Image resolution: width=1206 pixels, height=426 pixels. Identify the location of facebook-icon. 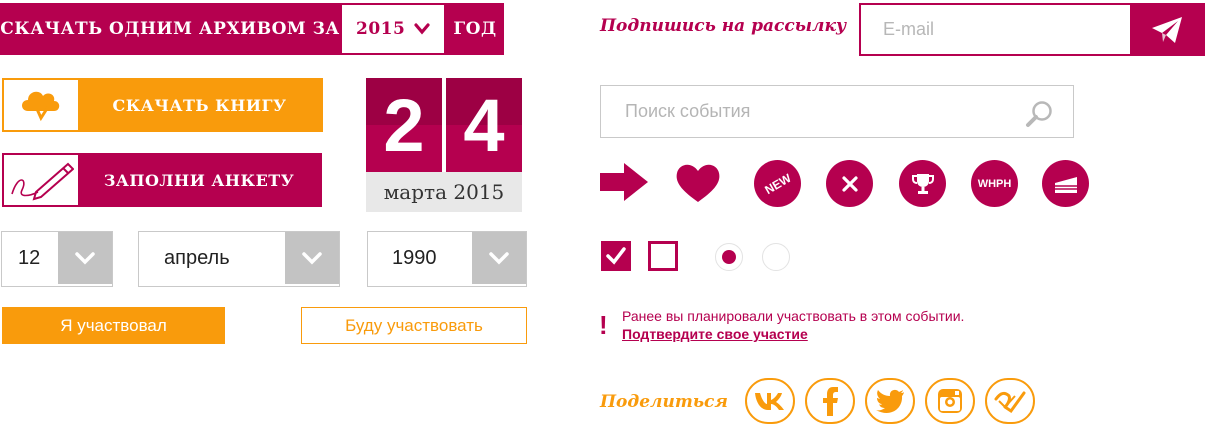
(830, 401).